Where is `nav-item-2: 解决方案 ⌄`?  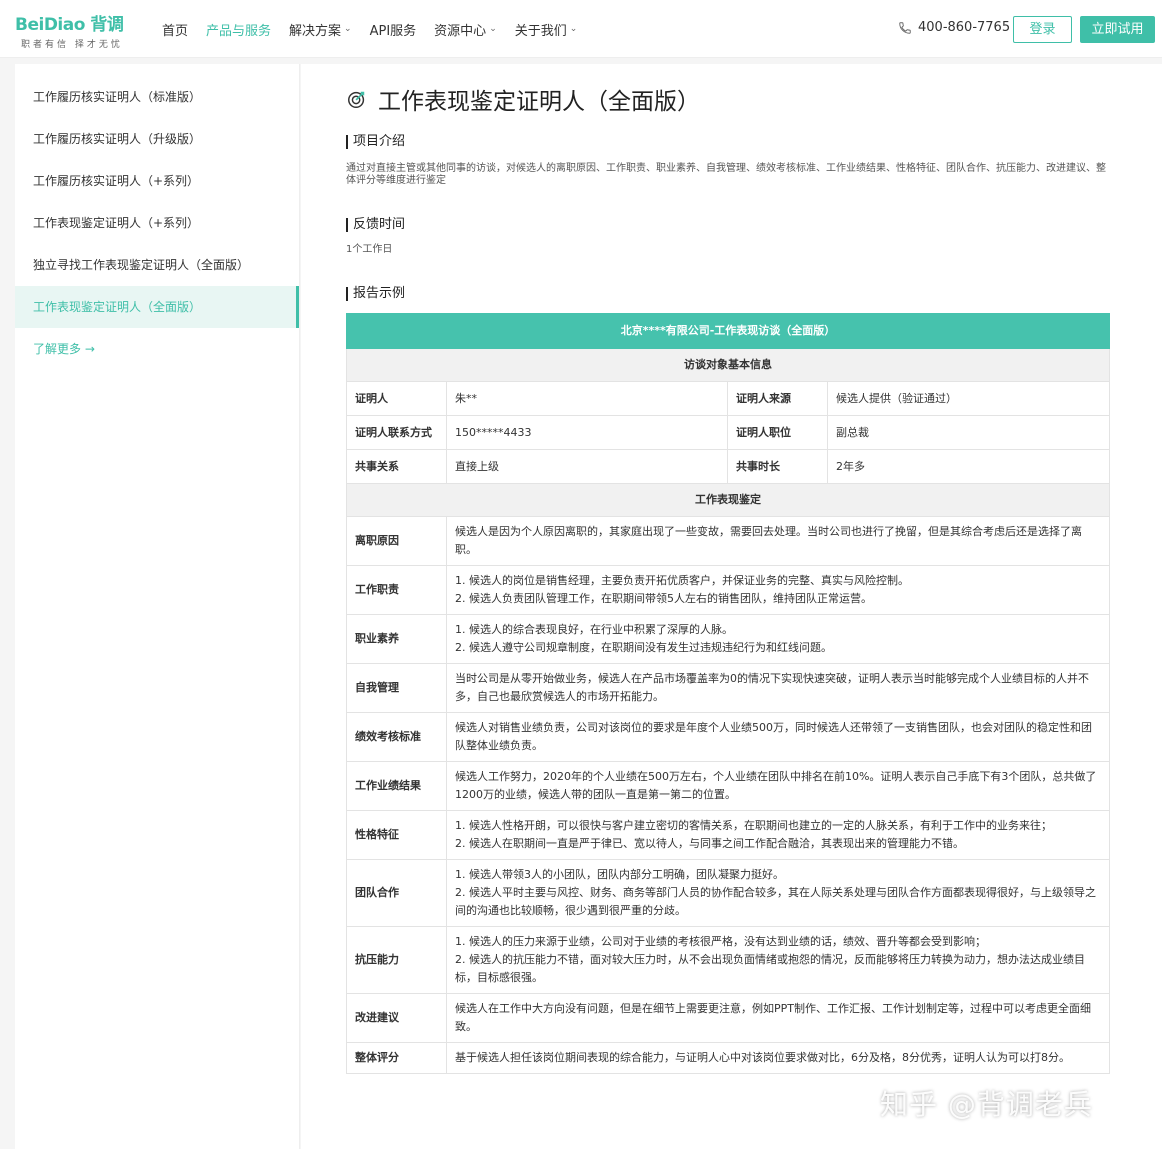
nav-item-2: 解决方案 ⌄ is located at coordinates (320, 29).